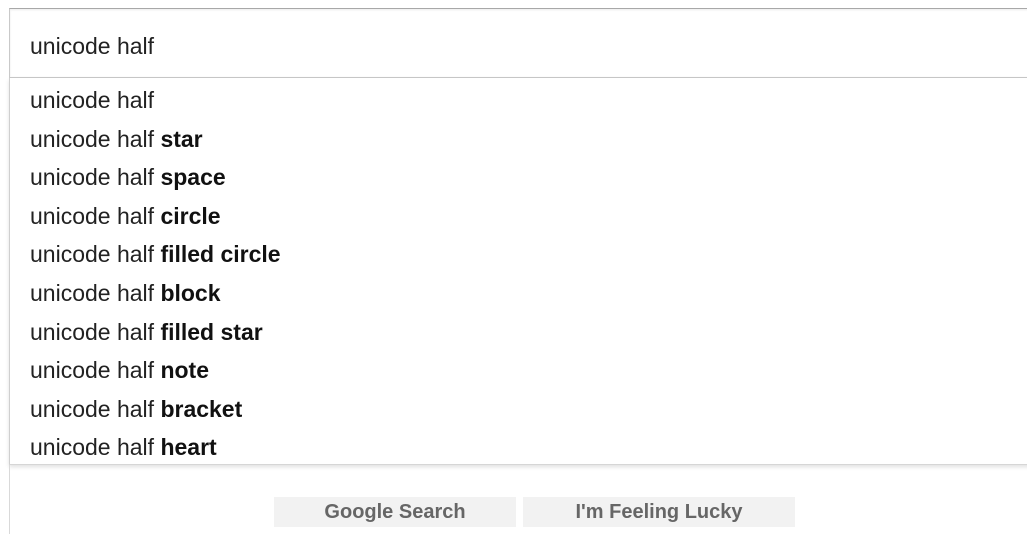  Describe the element at coordinates (518, 409) in the screenshot. I see `suggestion-item: unicode half bracket` at that location.